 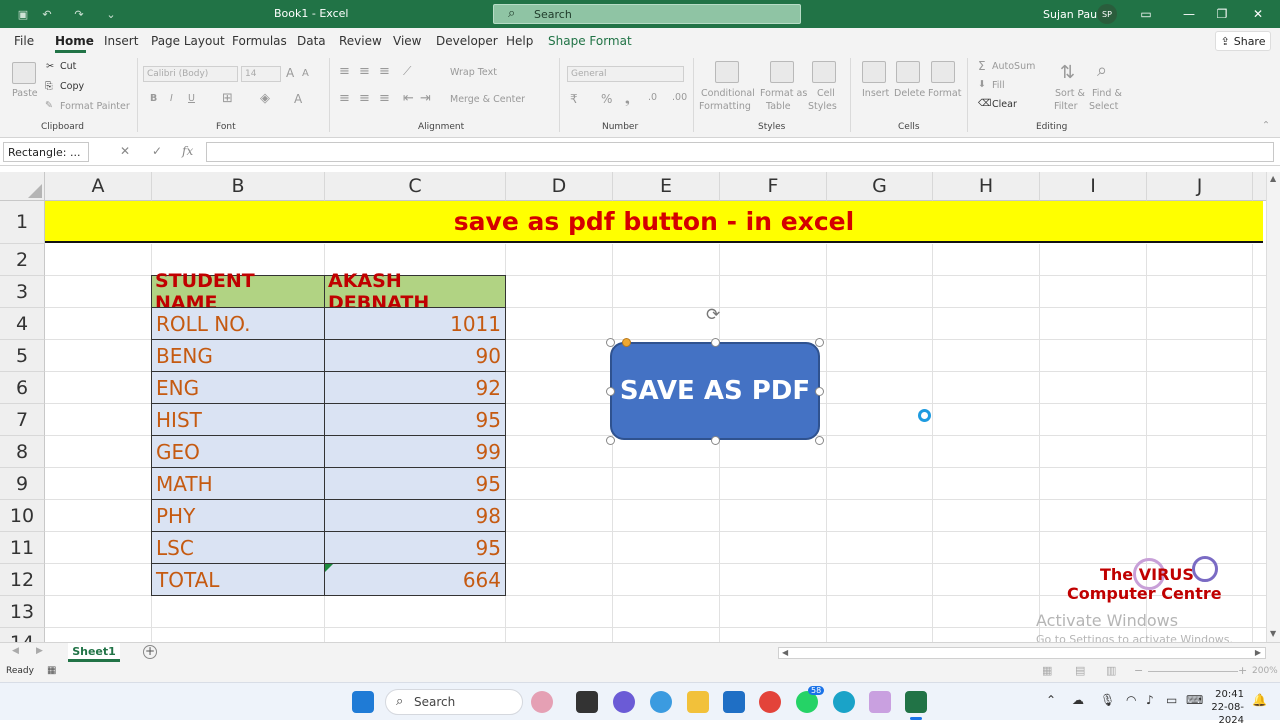 What do you see at coordinates (1146, 14) in the screenshot?
I see `ribbon-display-icon: ▭` at bounding box center [1146, 14].